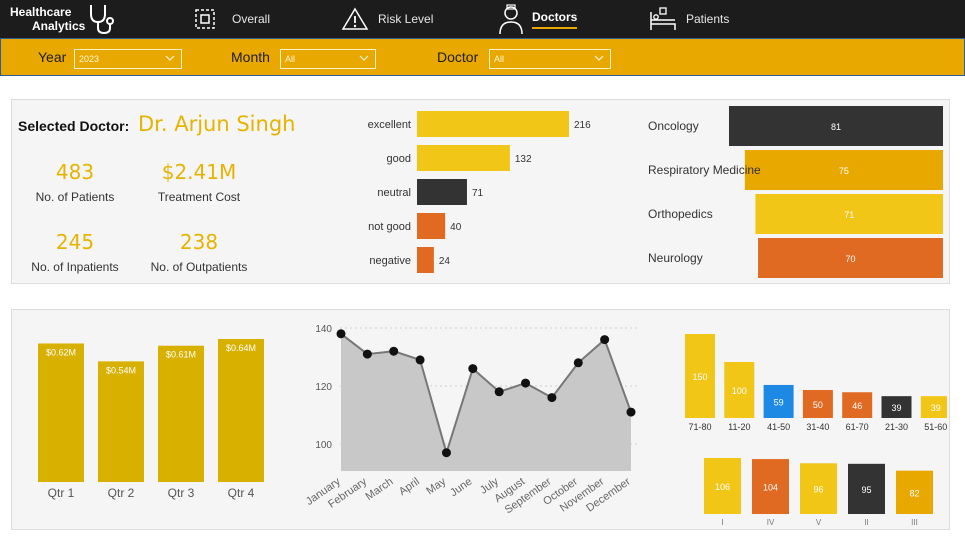  Describe the element at coordinates (896, 427) in the screenshot. I see `x-tick-label: 21-30` at that location.